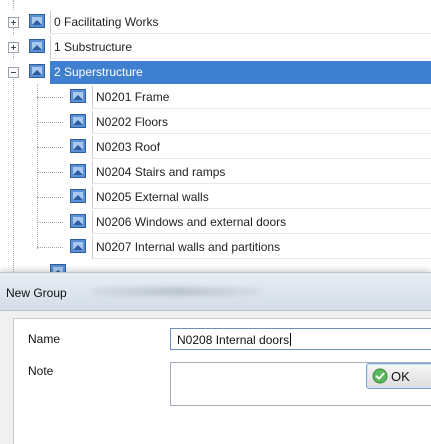 This screenshot has width=431, height=444. I want to click on collapse-icon, so click(13, 72).